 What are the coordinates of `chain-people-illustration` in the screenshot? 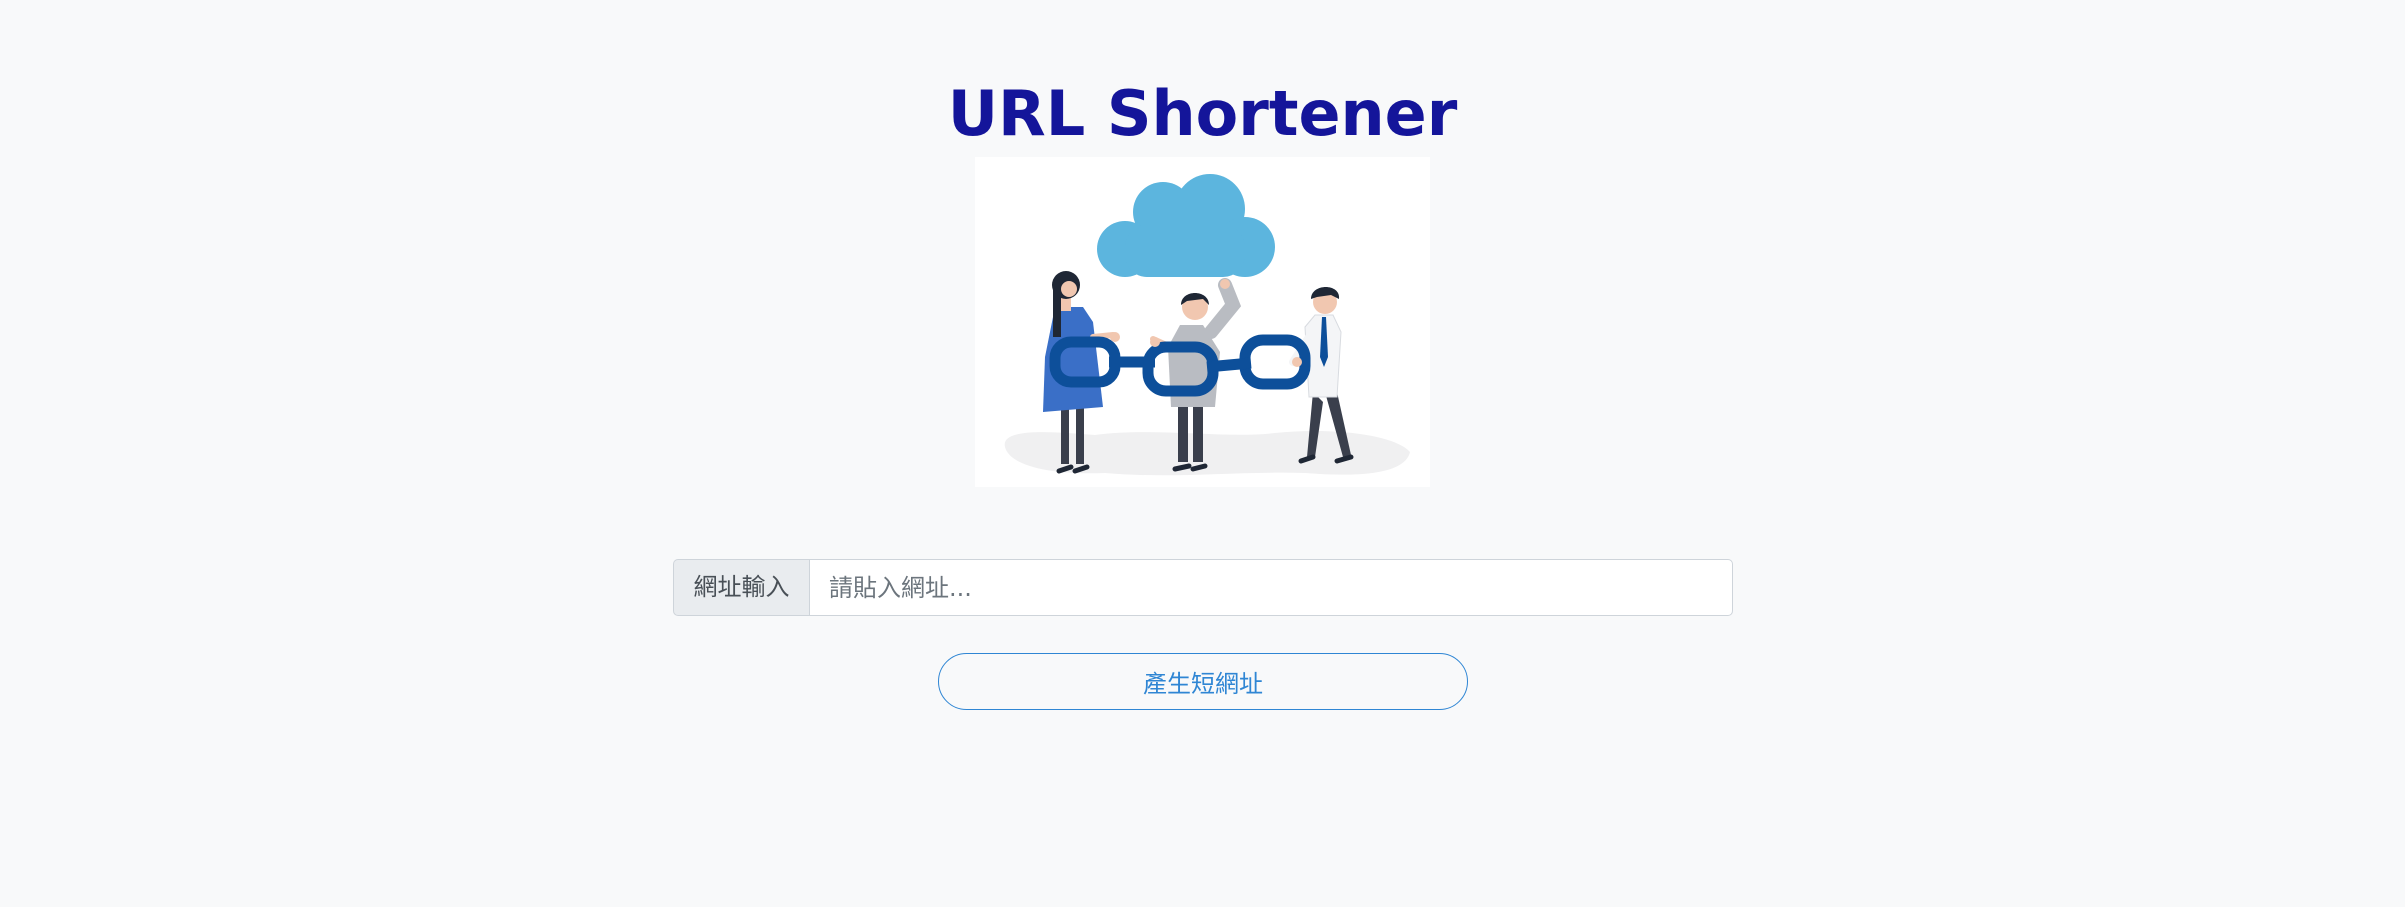 It's located at (1207, 325).